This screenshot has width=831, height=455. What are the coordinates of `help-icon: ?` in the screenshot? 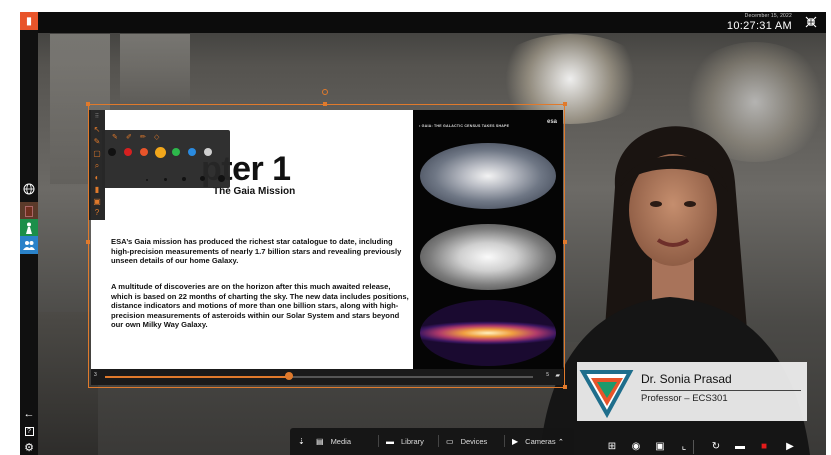 It's located at (97, 212).